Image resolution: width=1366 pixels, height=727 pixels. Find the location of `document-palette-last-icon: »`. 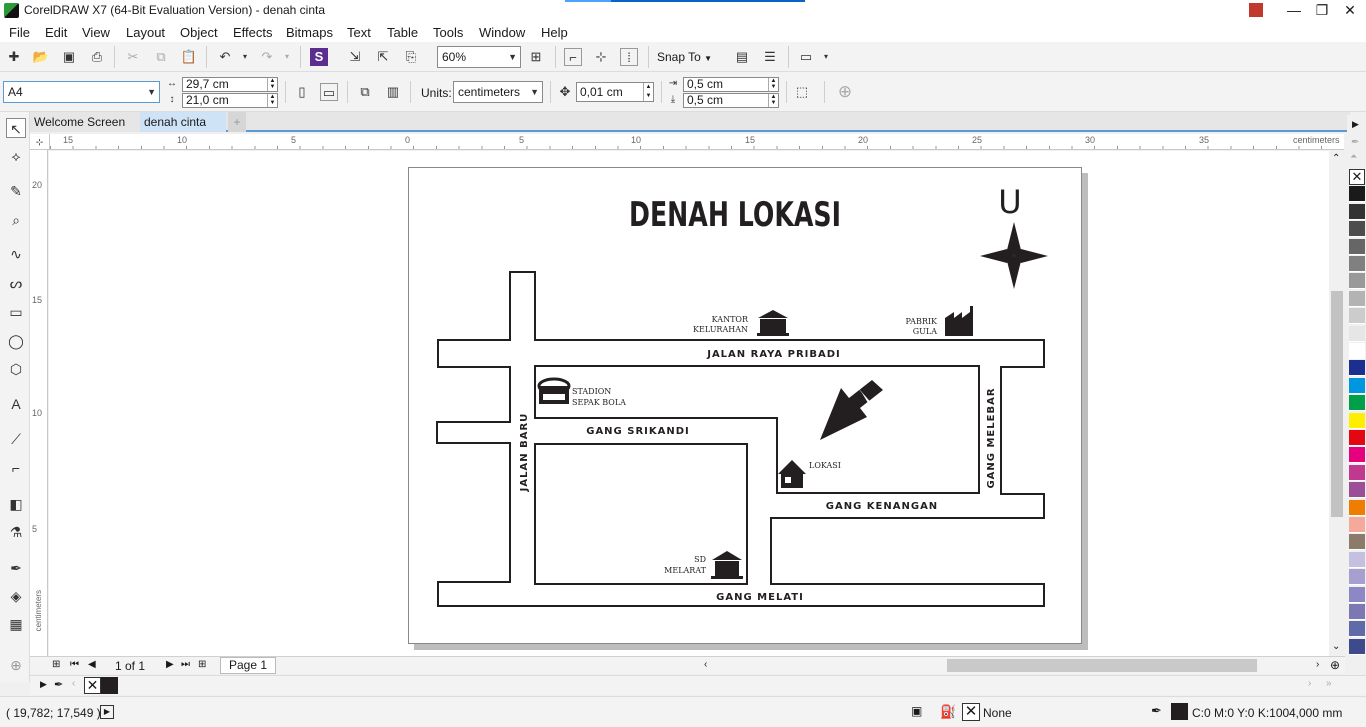

document-palette-last-icon: » is located at coordinates (1329, 683).